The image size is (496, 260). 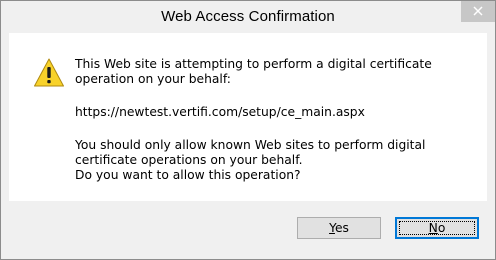 What do you see at coordinates (188, 175) in the screenshot?
I see `message-line-question: Do you want to allow this operation?` at bounding box center [188, 175].